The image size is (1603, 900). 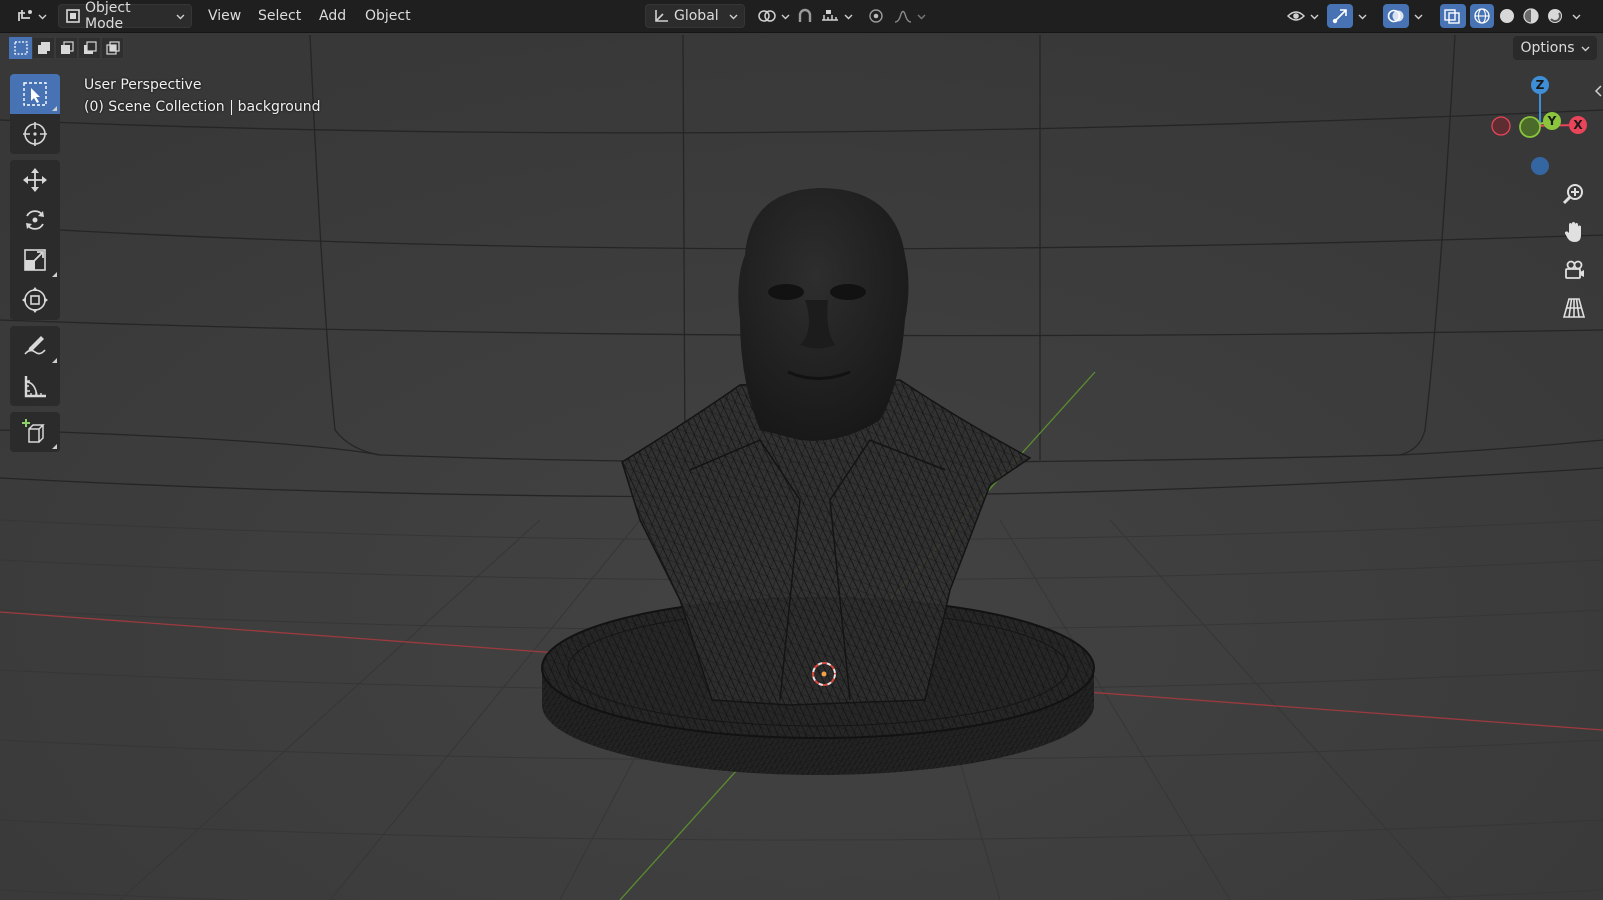 What do you see at coordinates (112, 48) in the screenshot?
I see `select-intersect-button` at bounding box center [112, 48].